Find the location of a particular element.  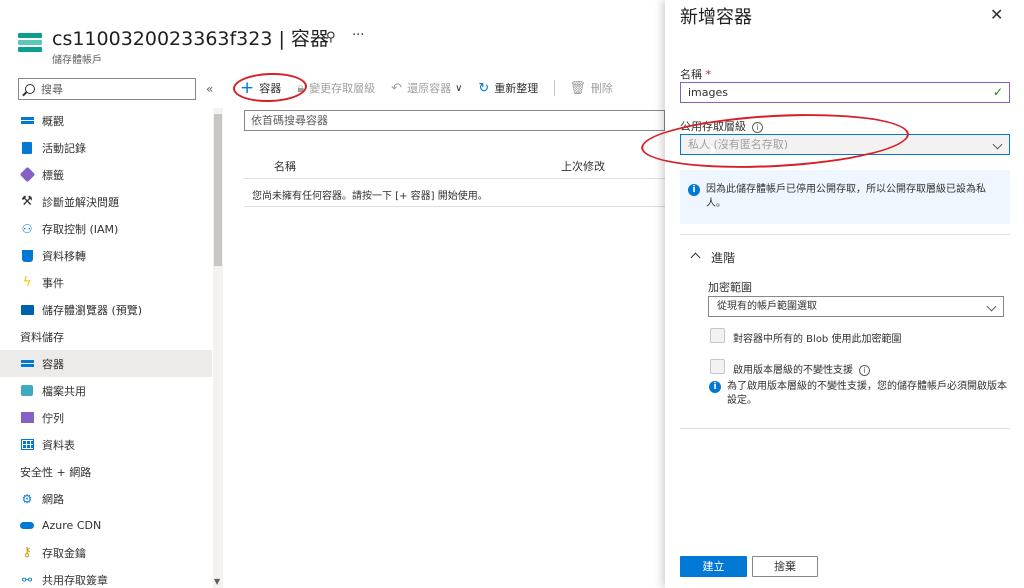

link-icon: ⚯ is located at coordinates (27, 579).